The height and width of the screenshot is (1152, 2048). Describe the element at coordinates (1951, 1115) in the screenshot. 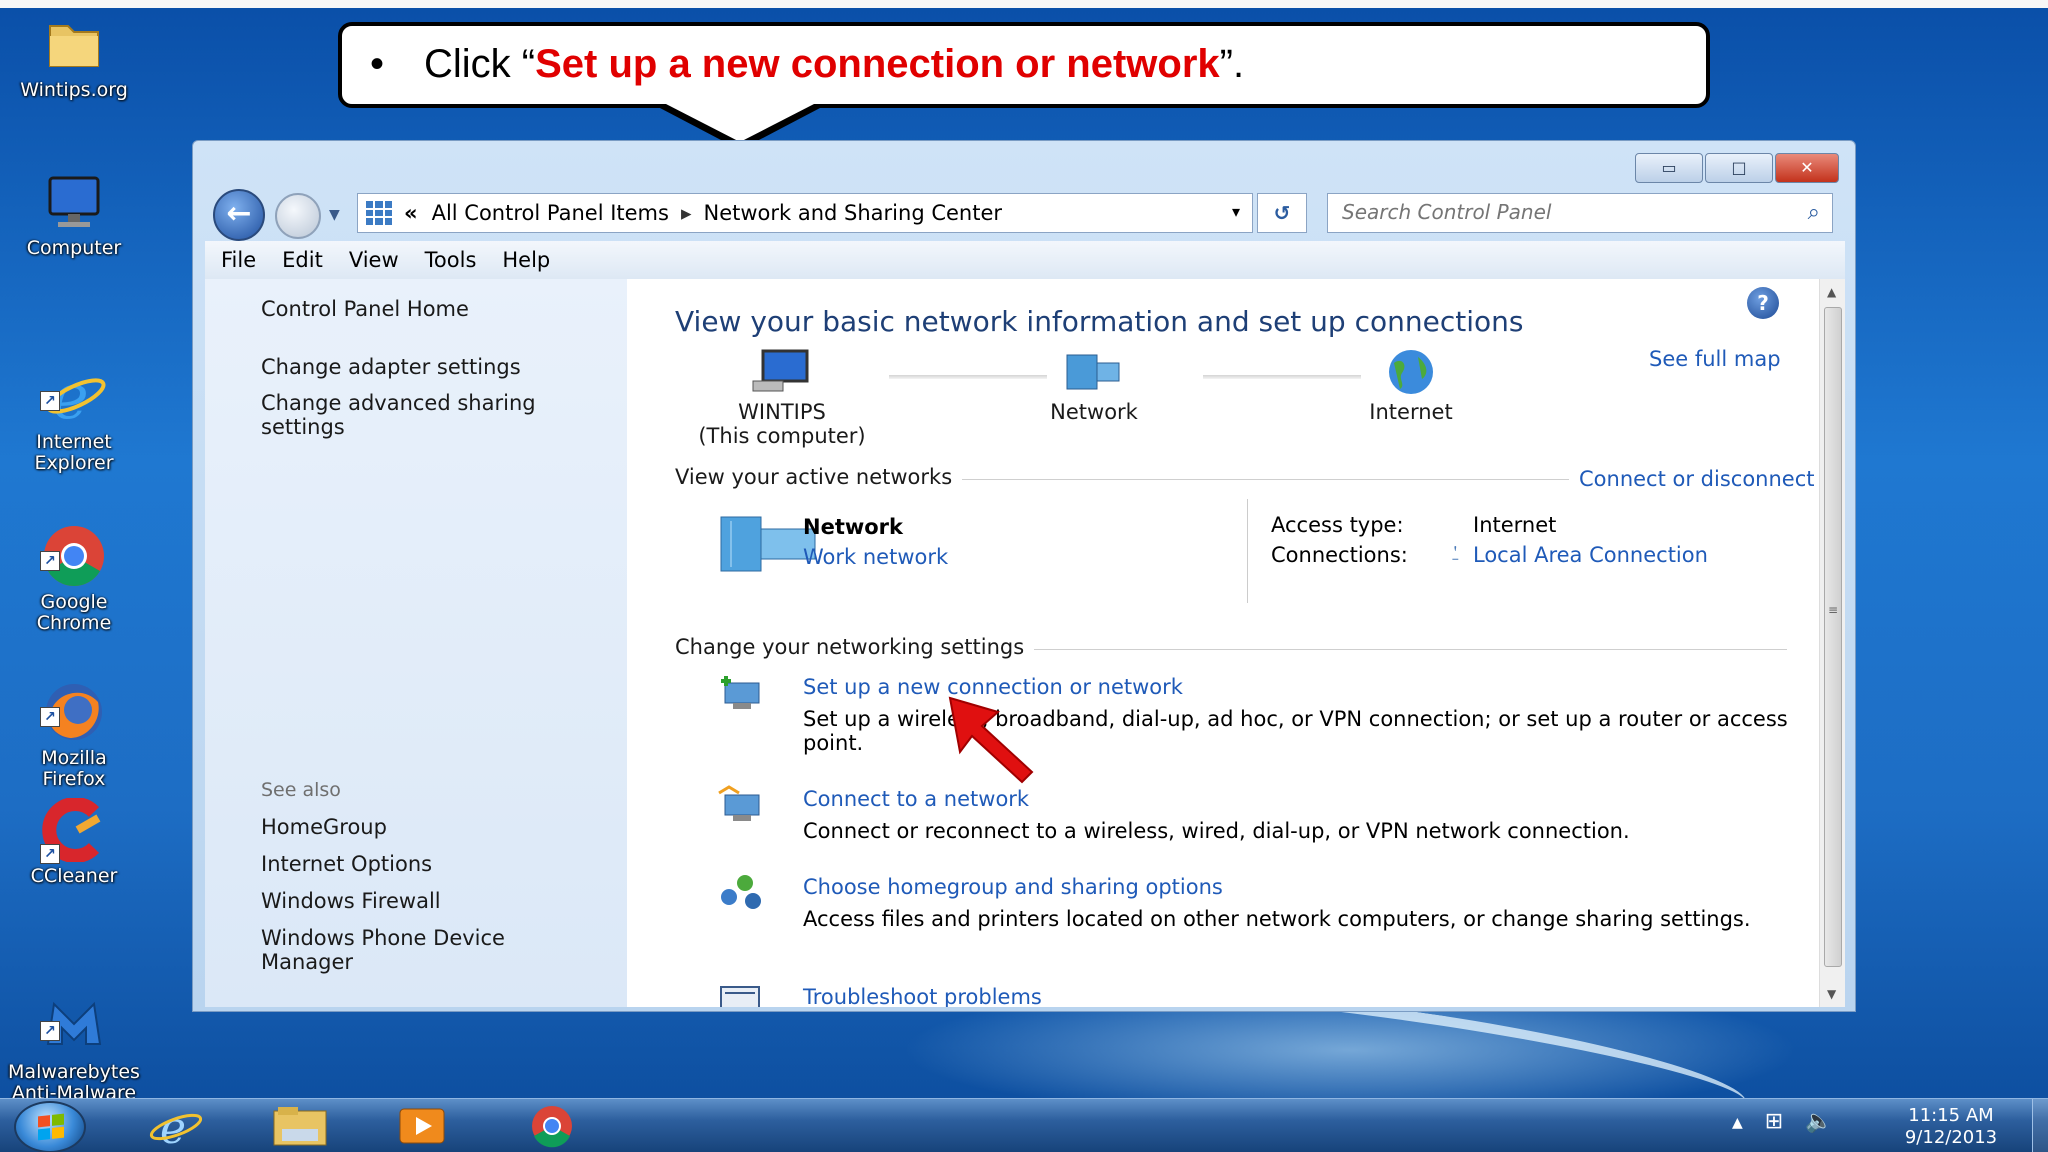

I see `clock-time: 11:15 AM` at that location.